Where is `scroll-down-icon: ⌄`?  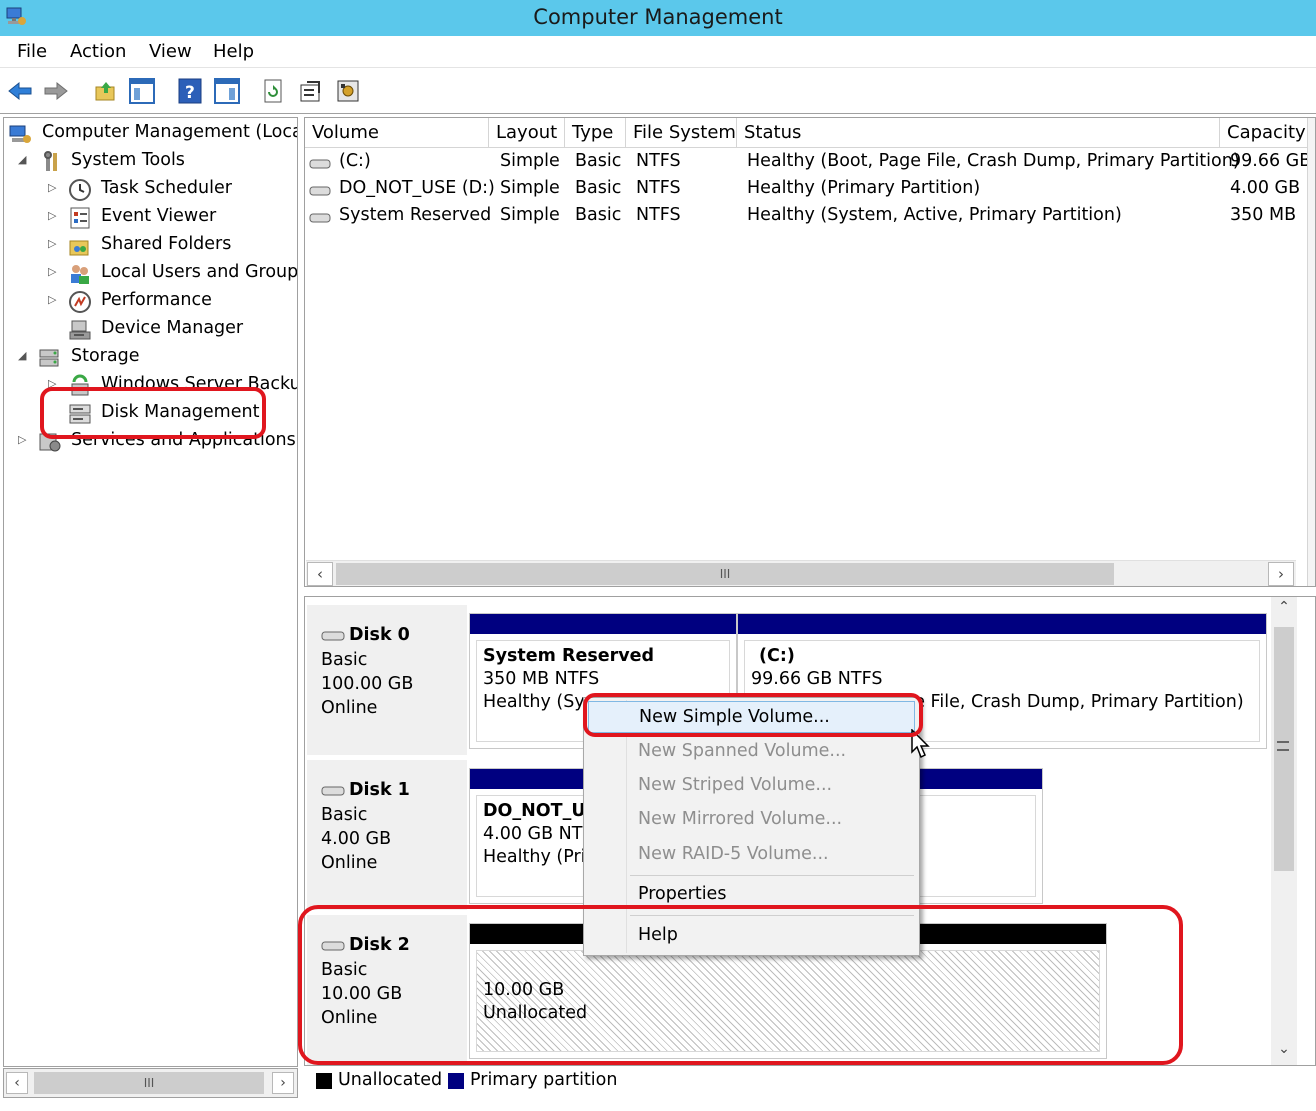
scroll-down-icon: ⌄ is located at coordinates (1284, 1052).